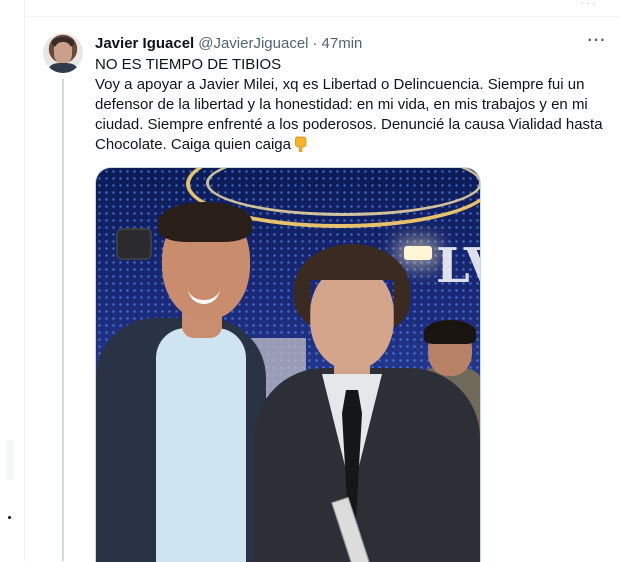 This screenshot has width=619, height=562. I want to click on tweet-header: Javier Iguacel @JavierJiguacel · 47min, so click(228, 43).